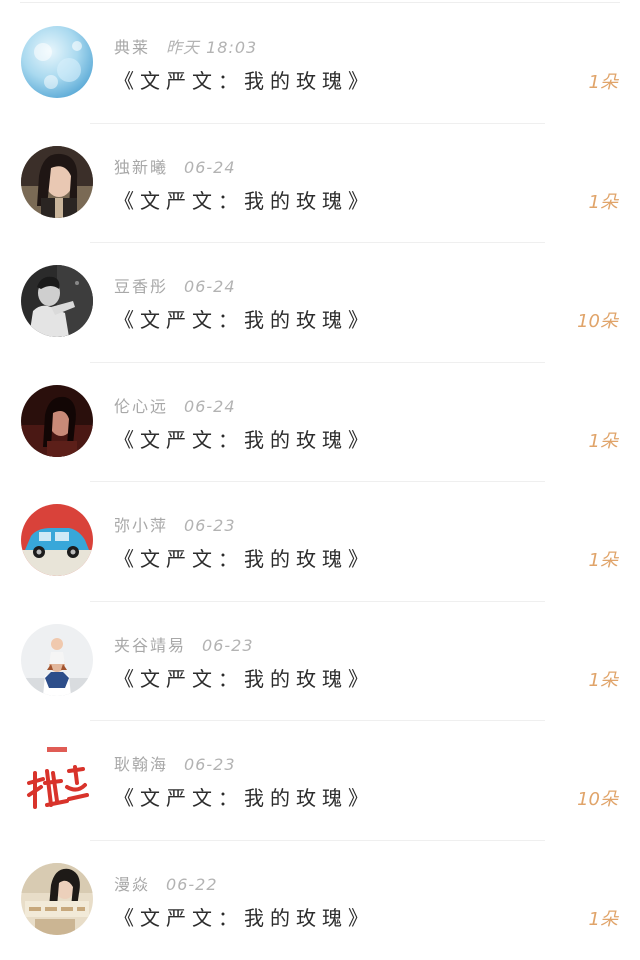  I want to click on sender-meta: 独新曦 06-24, so click(175, 166).